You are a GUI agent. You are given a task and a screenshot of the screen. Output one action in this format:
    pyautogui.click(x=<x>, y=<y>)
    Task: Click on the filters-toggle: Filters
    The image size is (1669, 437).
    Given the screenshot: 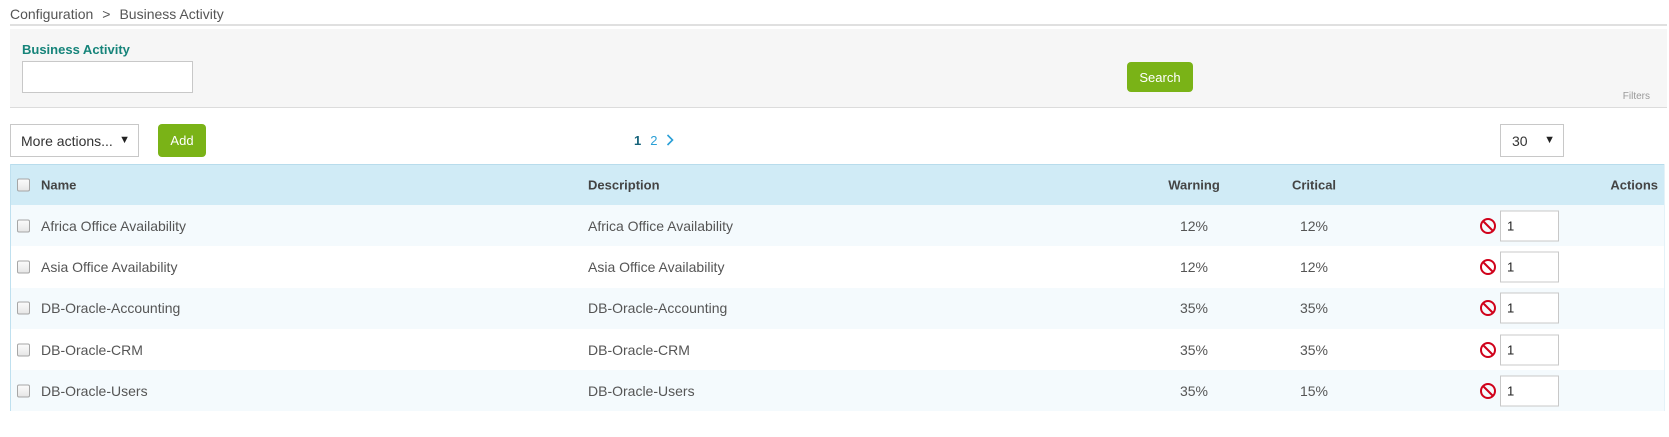 What is the action you would take?
    pyautogui.click(x=1636, y=96)
    